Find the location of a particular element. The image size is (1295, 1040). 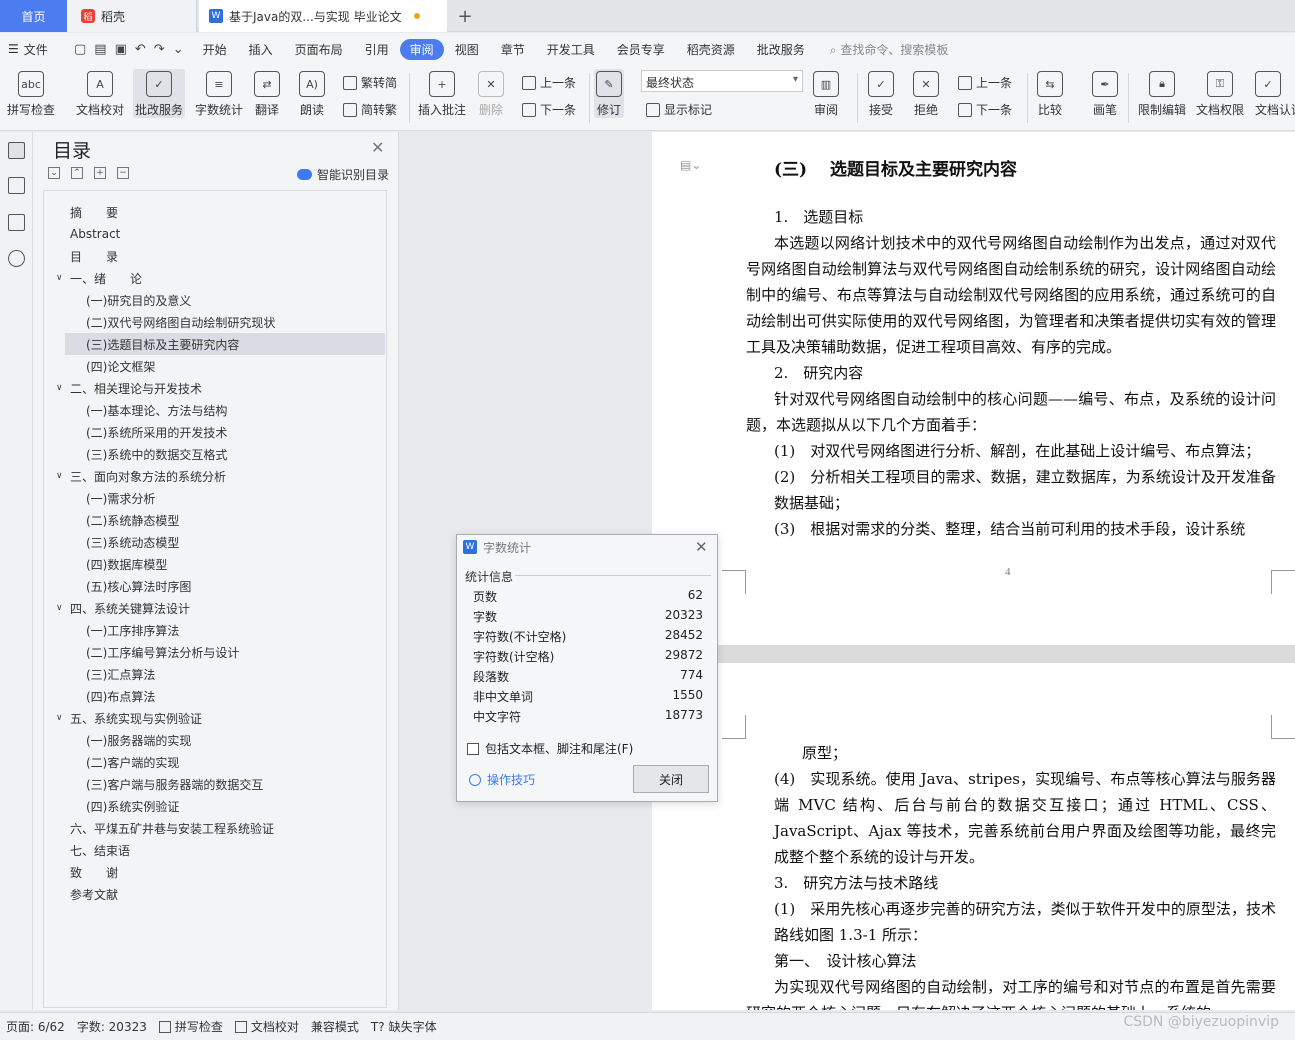

next-comment-button: 下一条 is located at coordinates (549, 109).